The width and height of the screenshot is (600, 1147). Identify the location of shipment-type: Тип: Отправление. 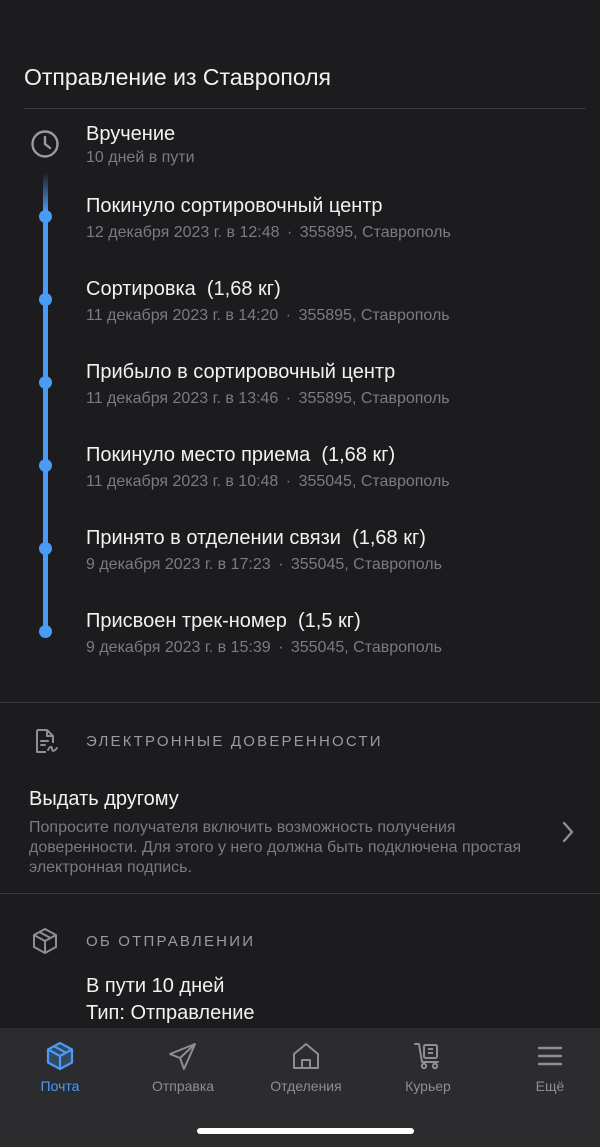
(170, 1013).